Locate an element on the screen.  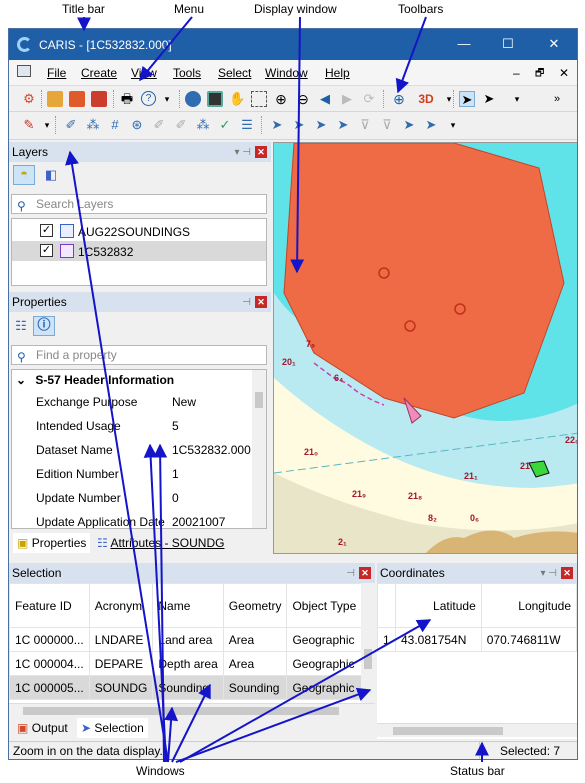
lasso-select-icon: ➤ is located at coordinates (489, 99).